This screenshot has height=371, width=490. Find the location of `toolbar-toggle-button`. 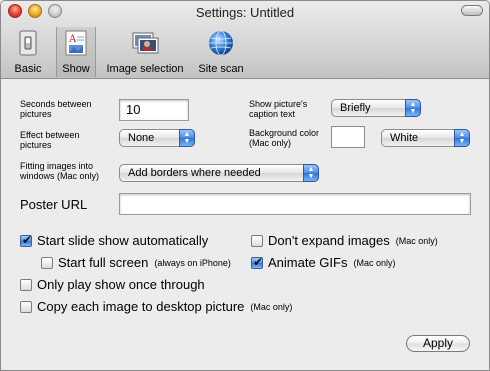

toolbar-toggle-button is located at coordinates (472, 10).